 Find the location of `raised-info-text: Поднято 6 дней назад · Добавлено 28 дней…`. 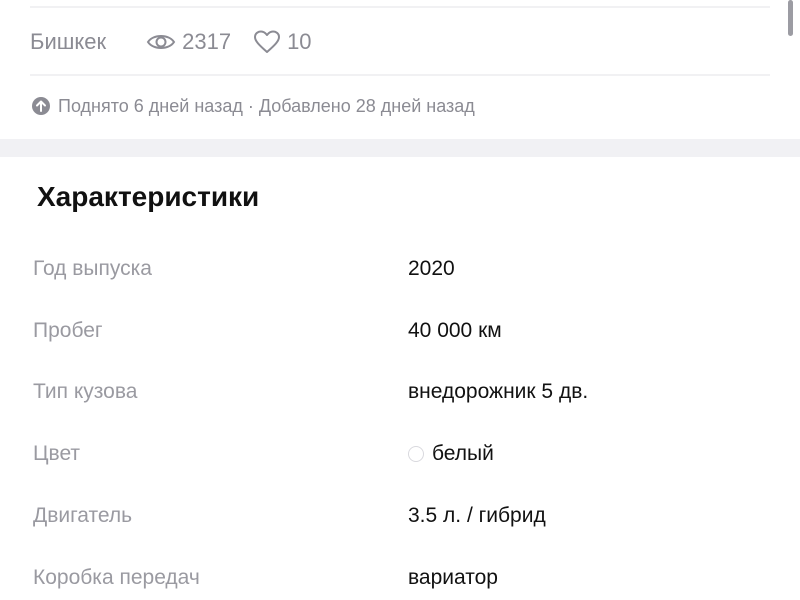

raised-info-text: Поднято 6 дней назад · Добавлено 28 дней… is located at coordinates (266, 105).